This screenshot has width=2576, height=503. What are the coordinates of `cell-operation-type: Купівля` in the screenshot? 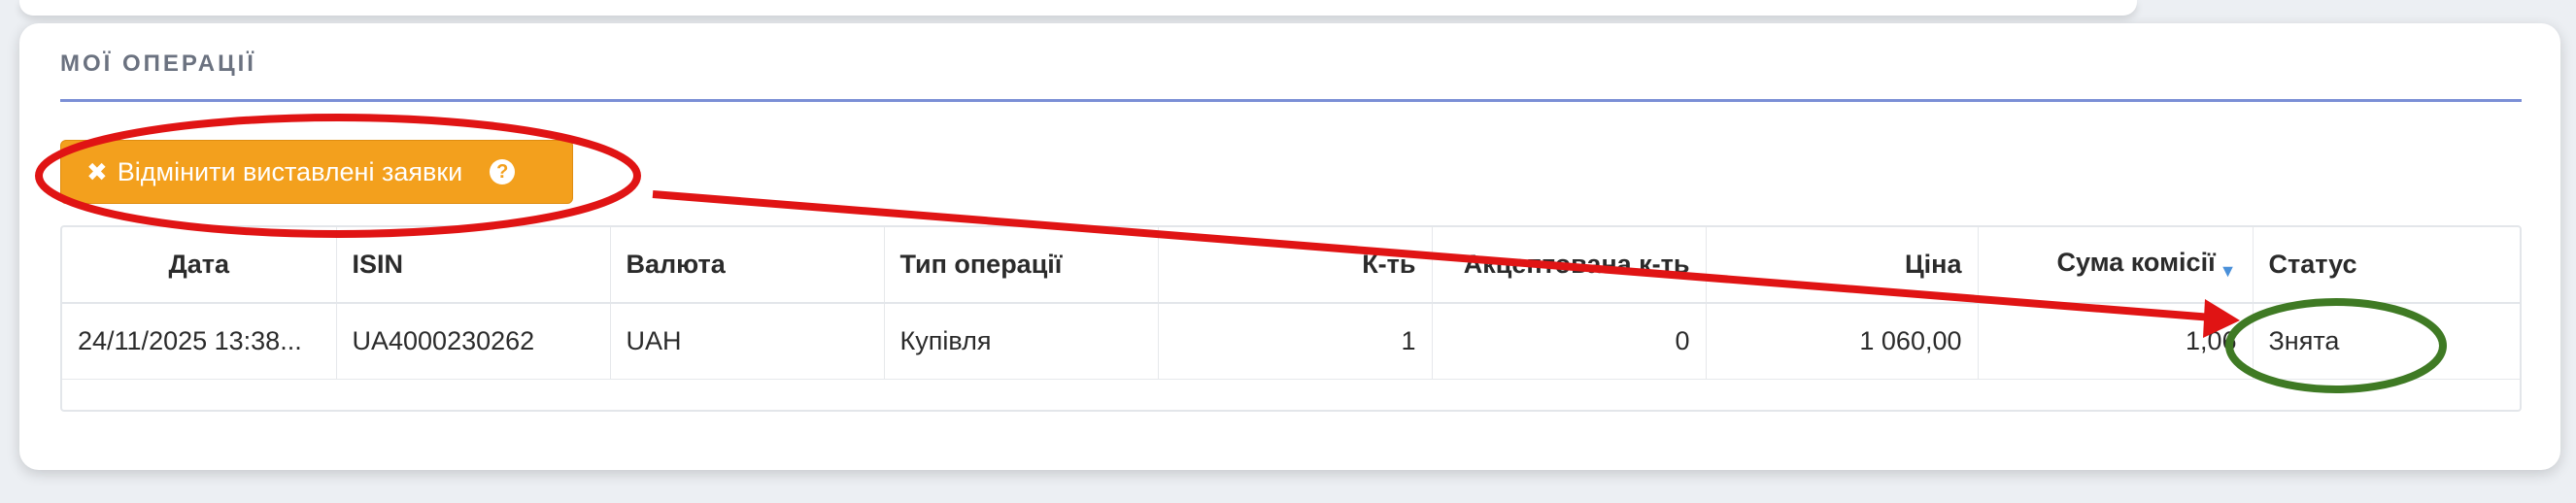 It's located at (1021, 341).